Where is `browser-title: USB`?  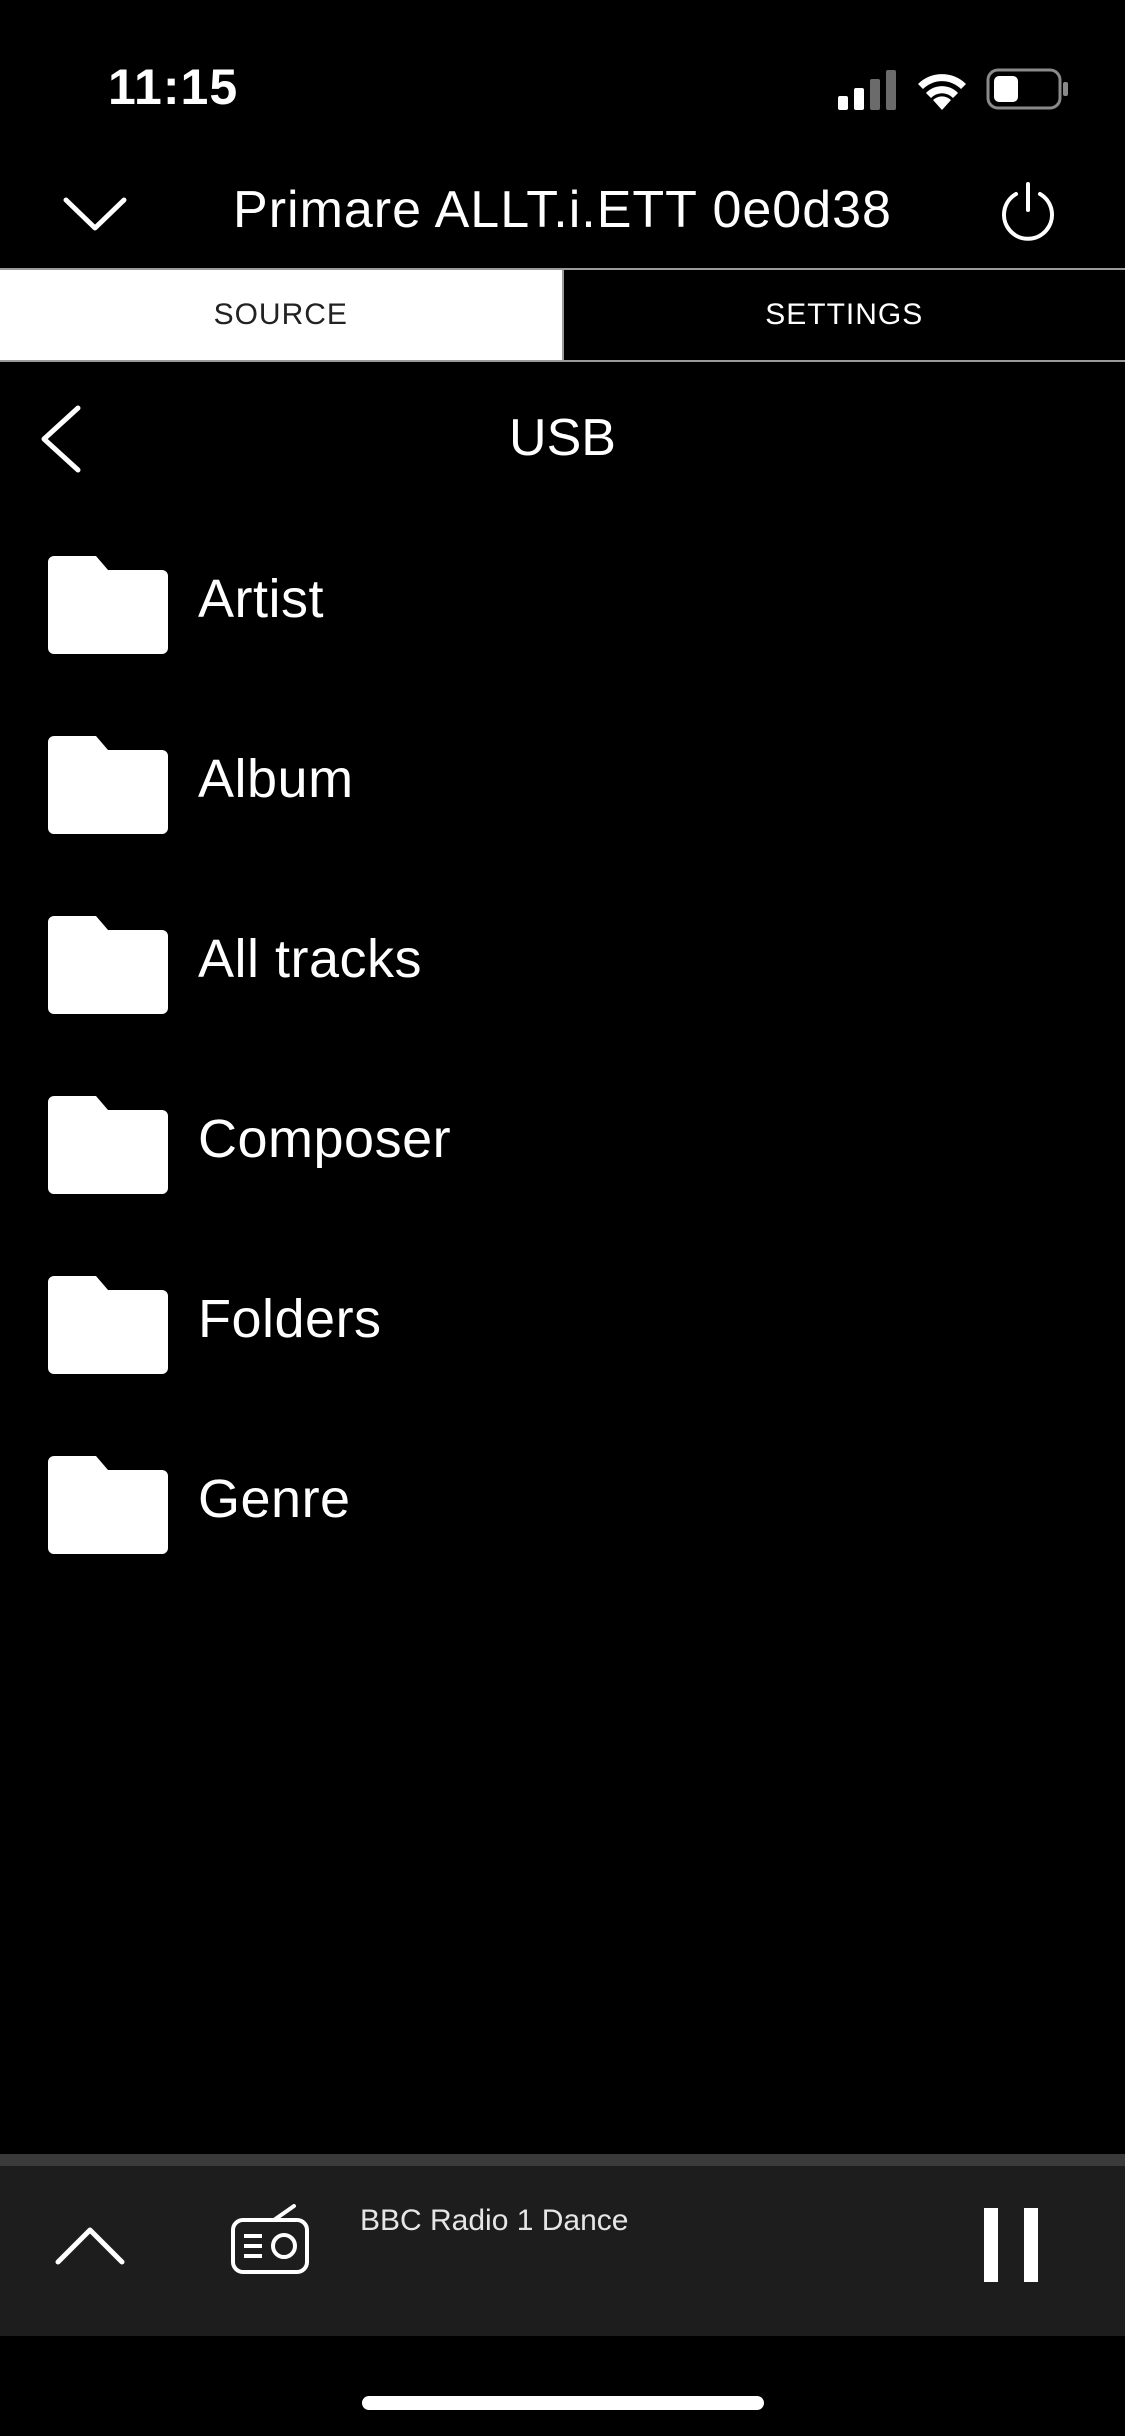
browser-title: USB is located at coordinates (562, 438).